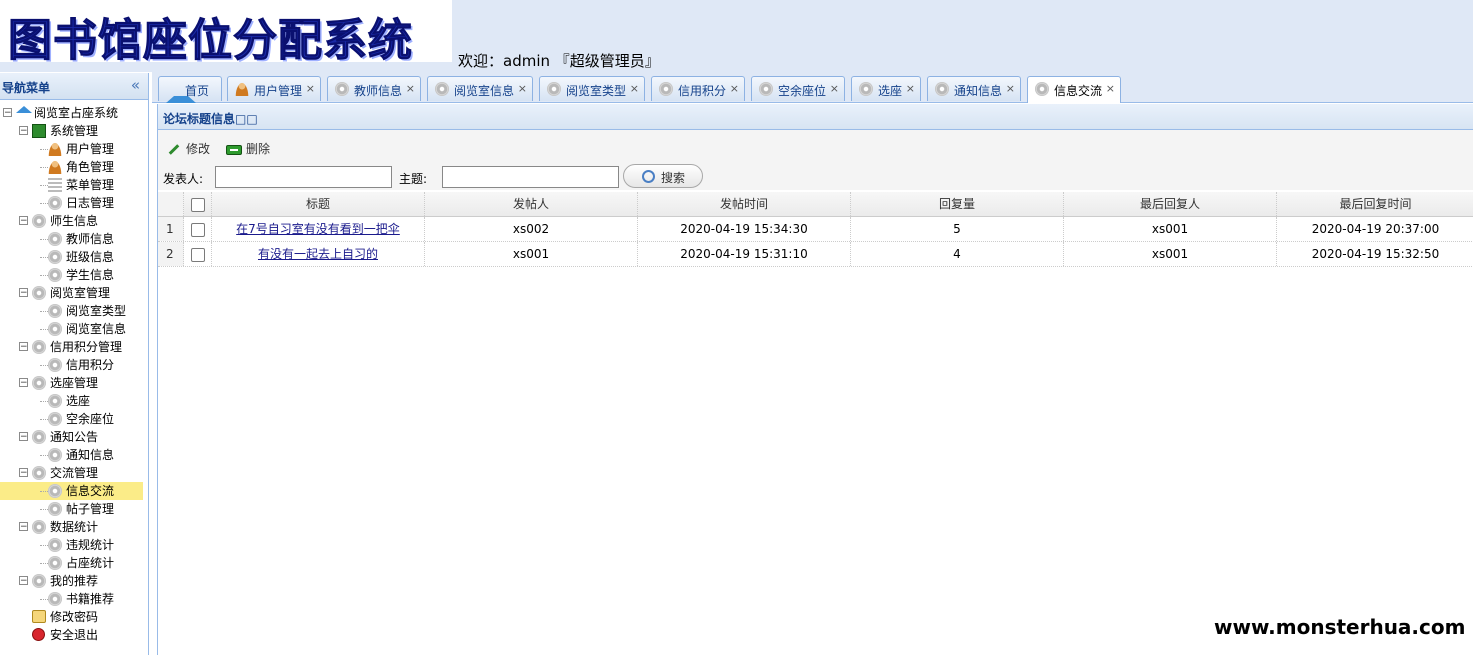  I want to click on col-replies: 回复量, so click(957, 204).